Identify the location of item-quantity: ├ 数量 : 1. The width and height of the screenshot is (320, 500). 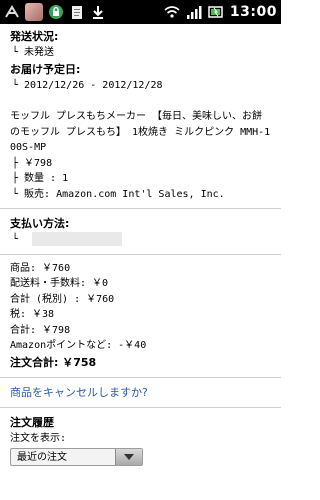
(40, 179).